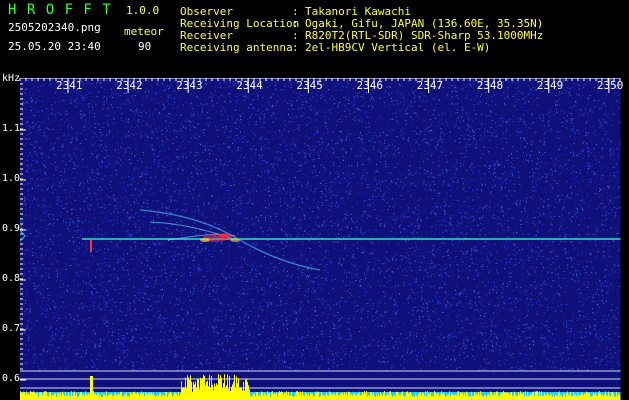 The height and width of the screenshot is (400, 629). Describe the element at coordinates (358, 11) in the screenshot. I see `observer-value: Takanori Kawachi` at that location.